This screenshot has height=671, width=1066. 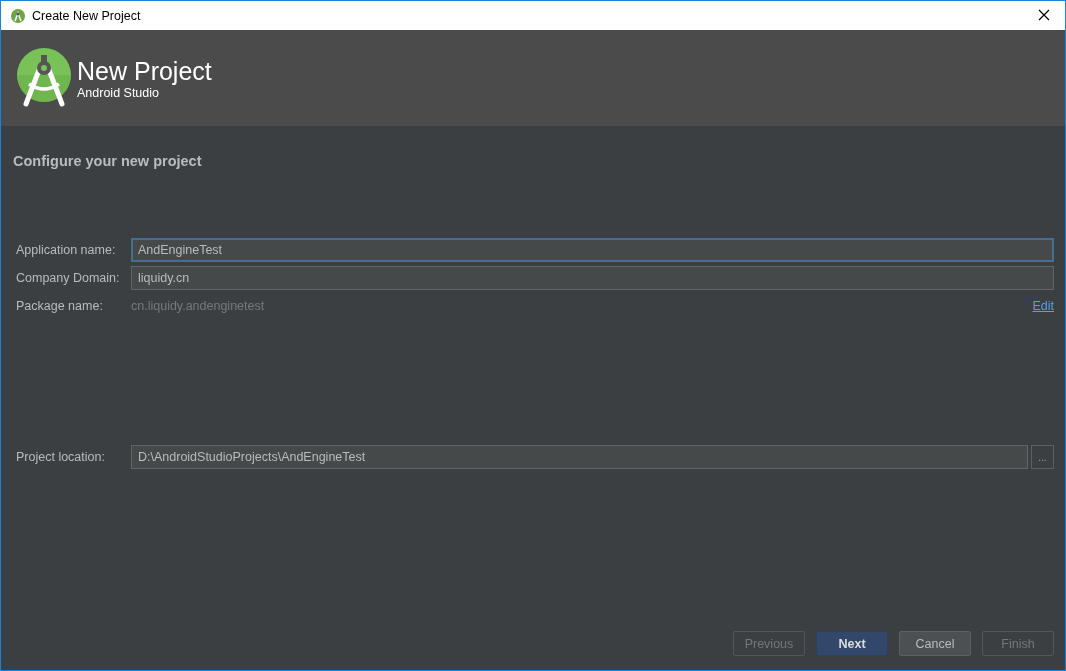 What do you see at coordinates (852, 643) in the screenshot?
I see `dialog-button: Next` at bounding box center [852, 643].